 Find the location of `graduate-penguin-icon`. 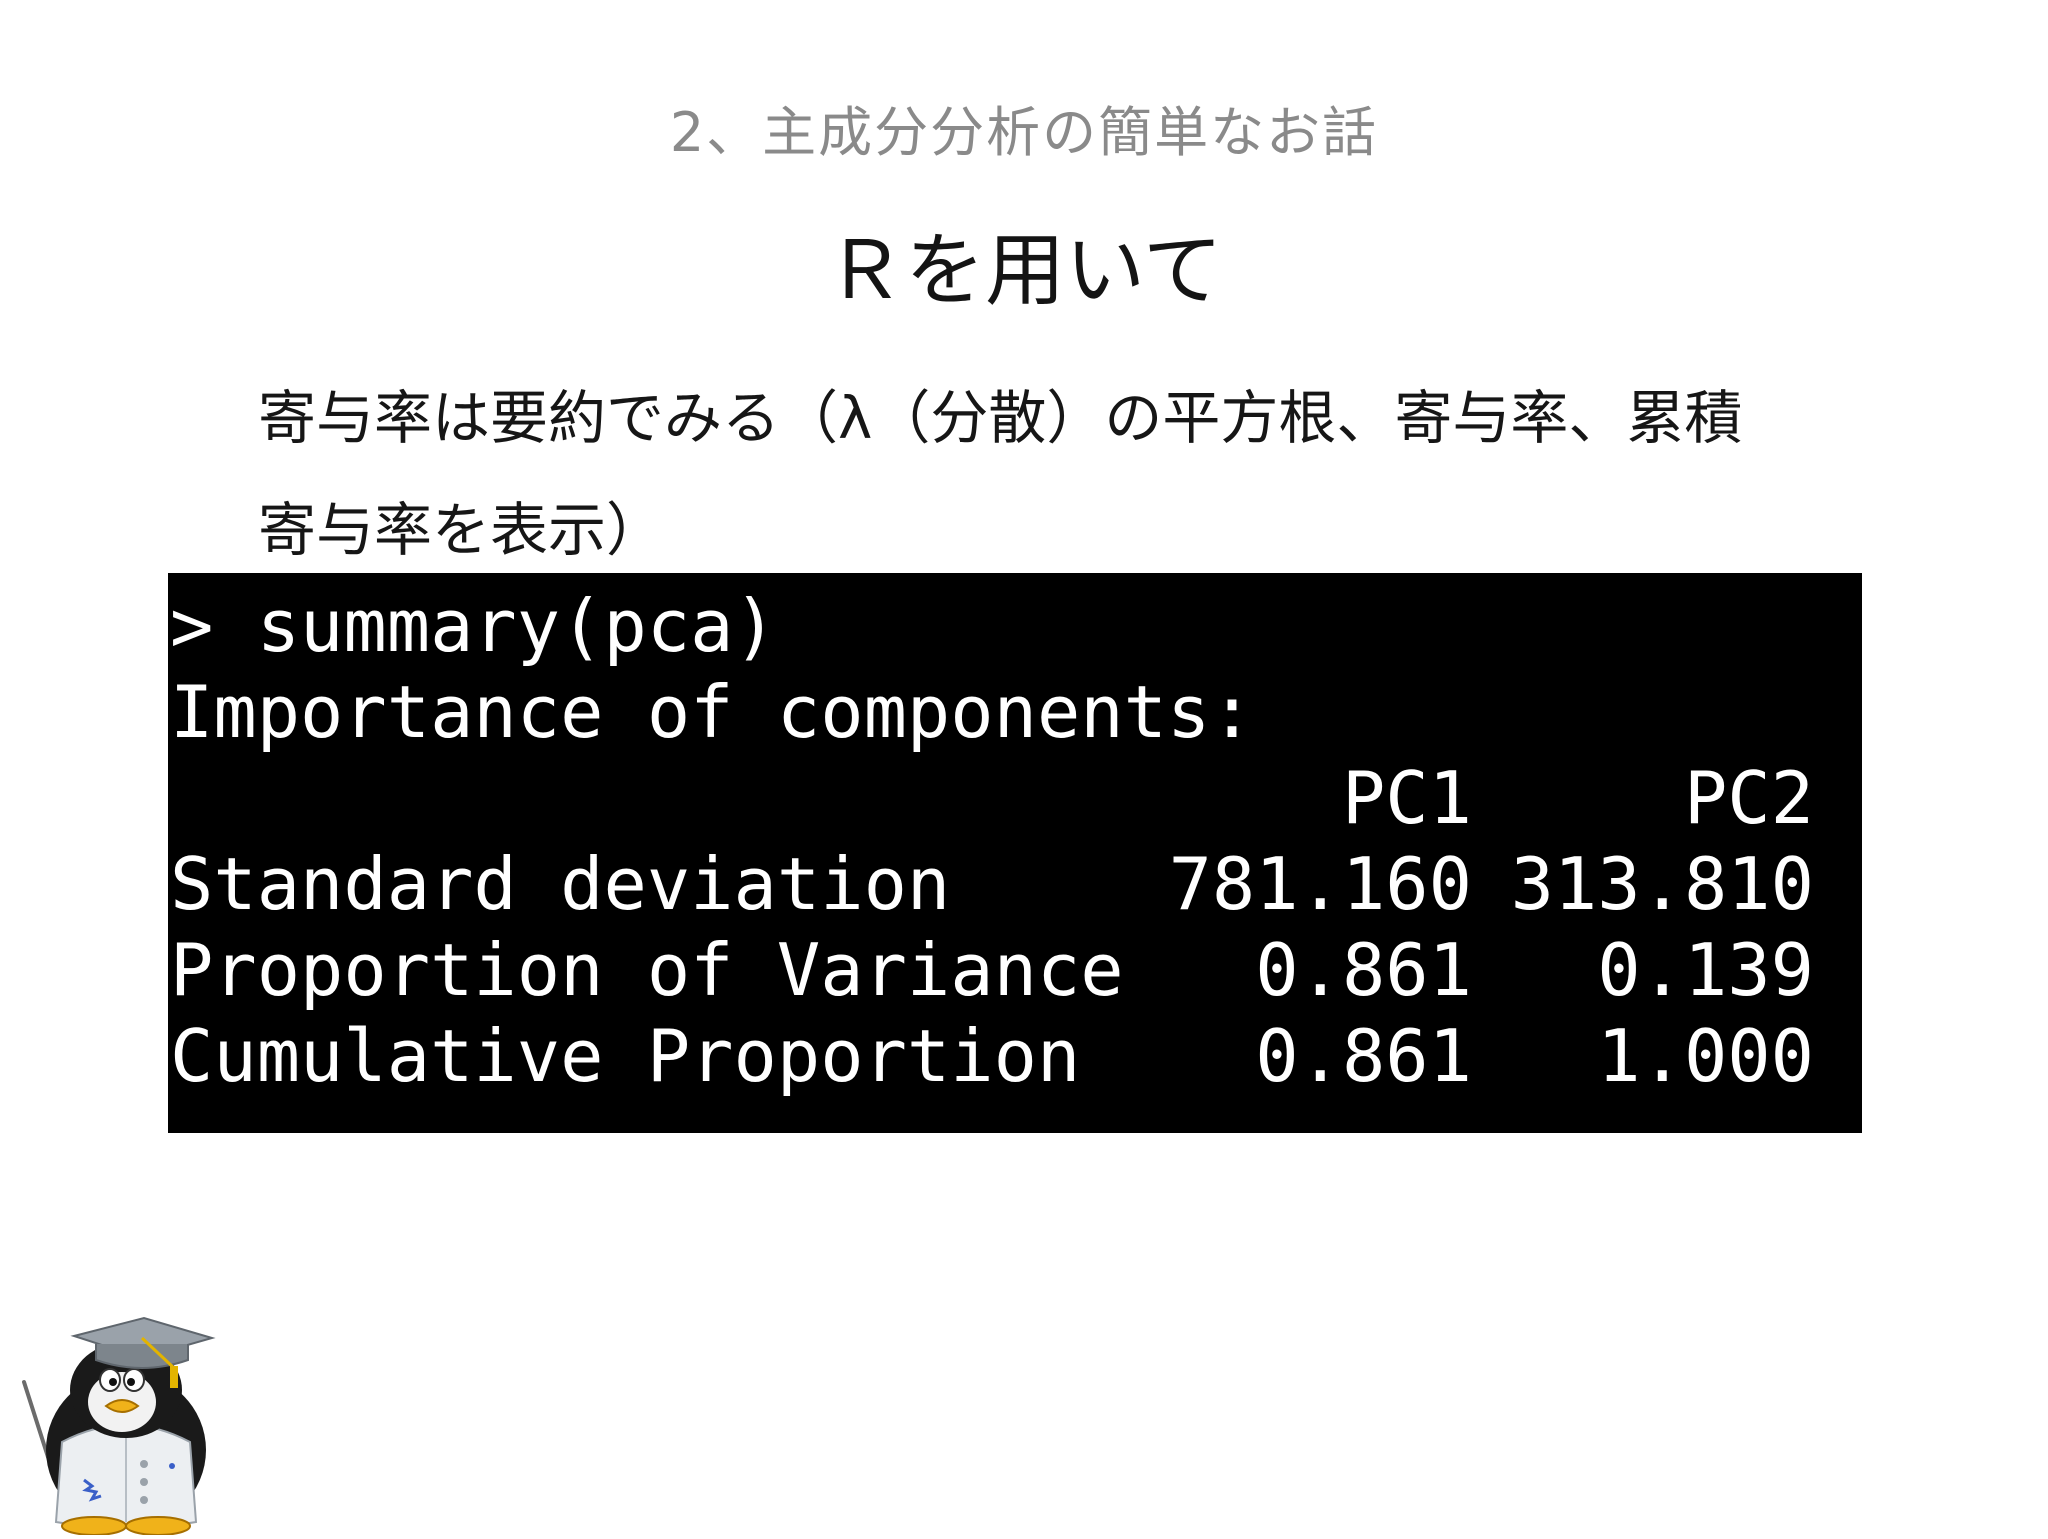

graduate-penguin-icon is located at coordinates (124, 1423).